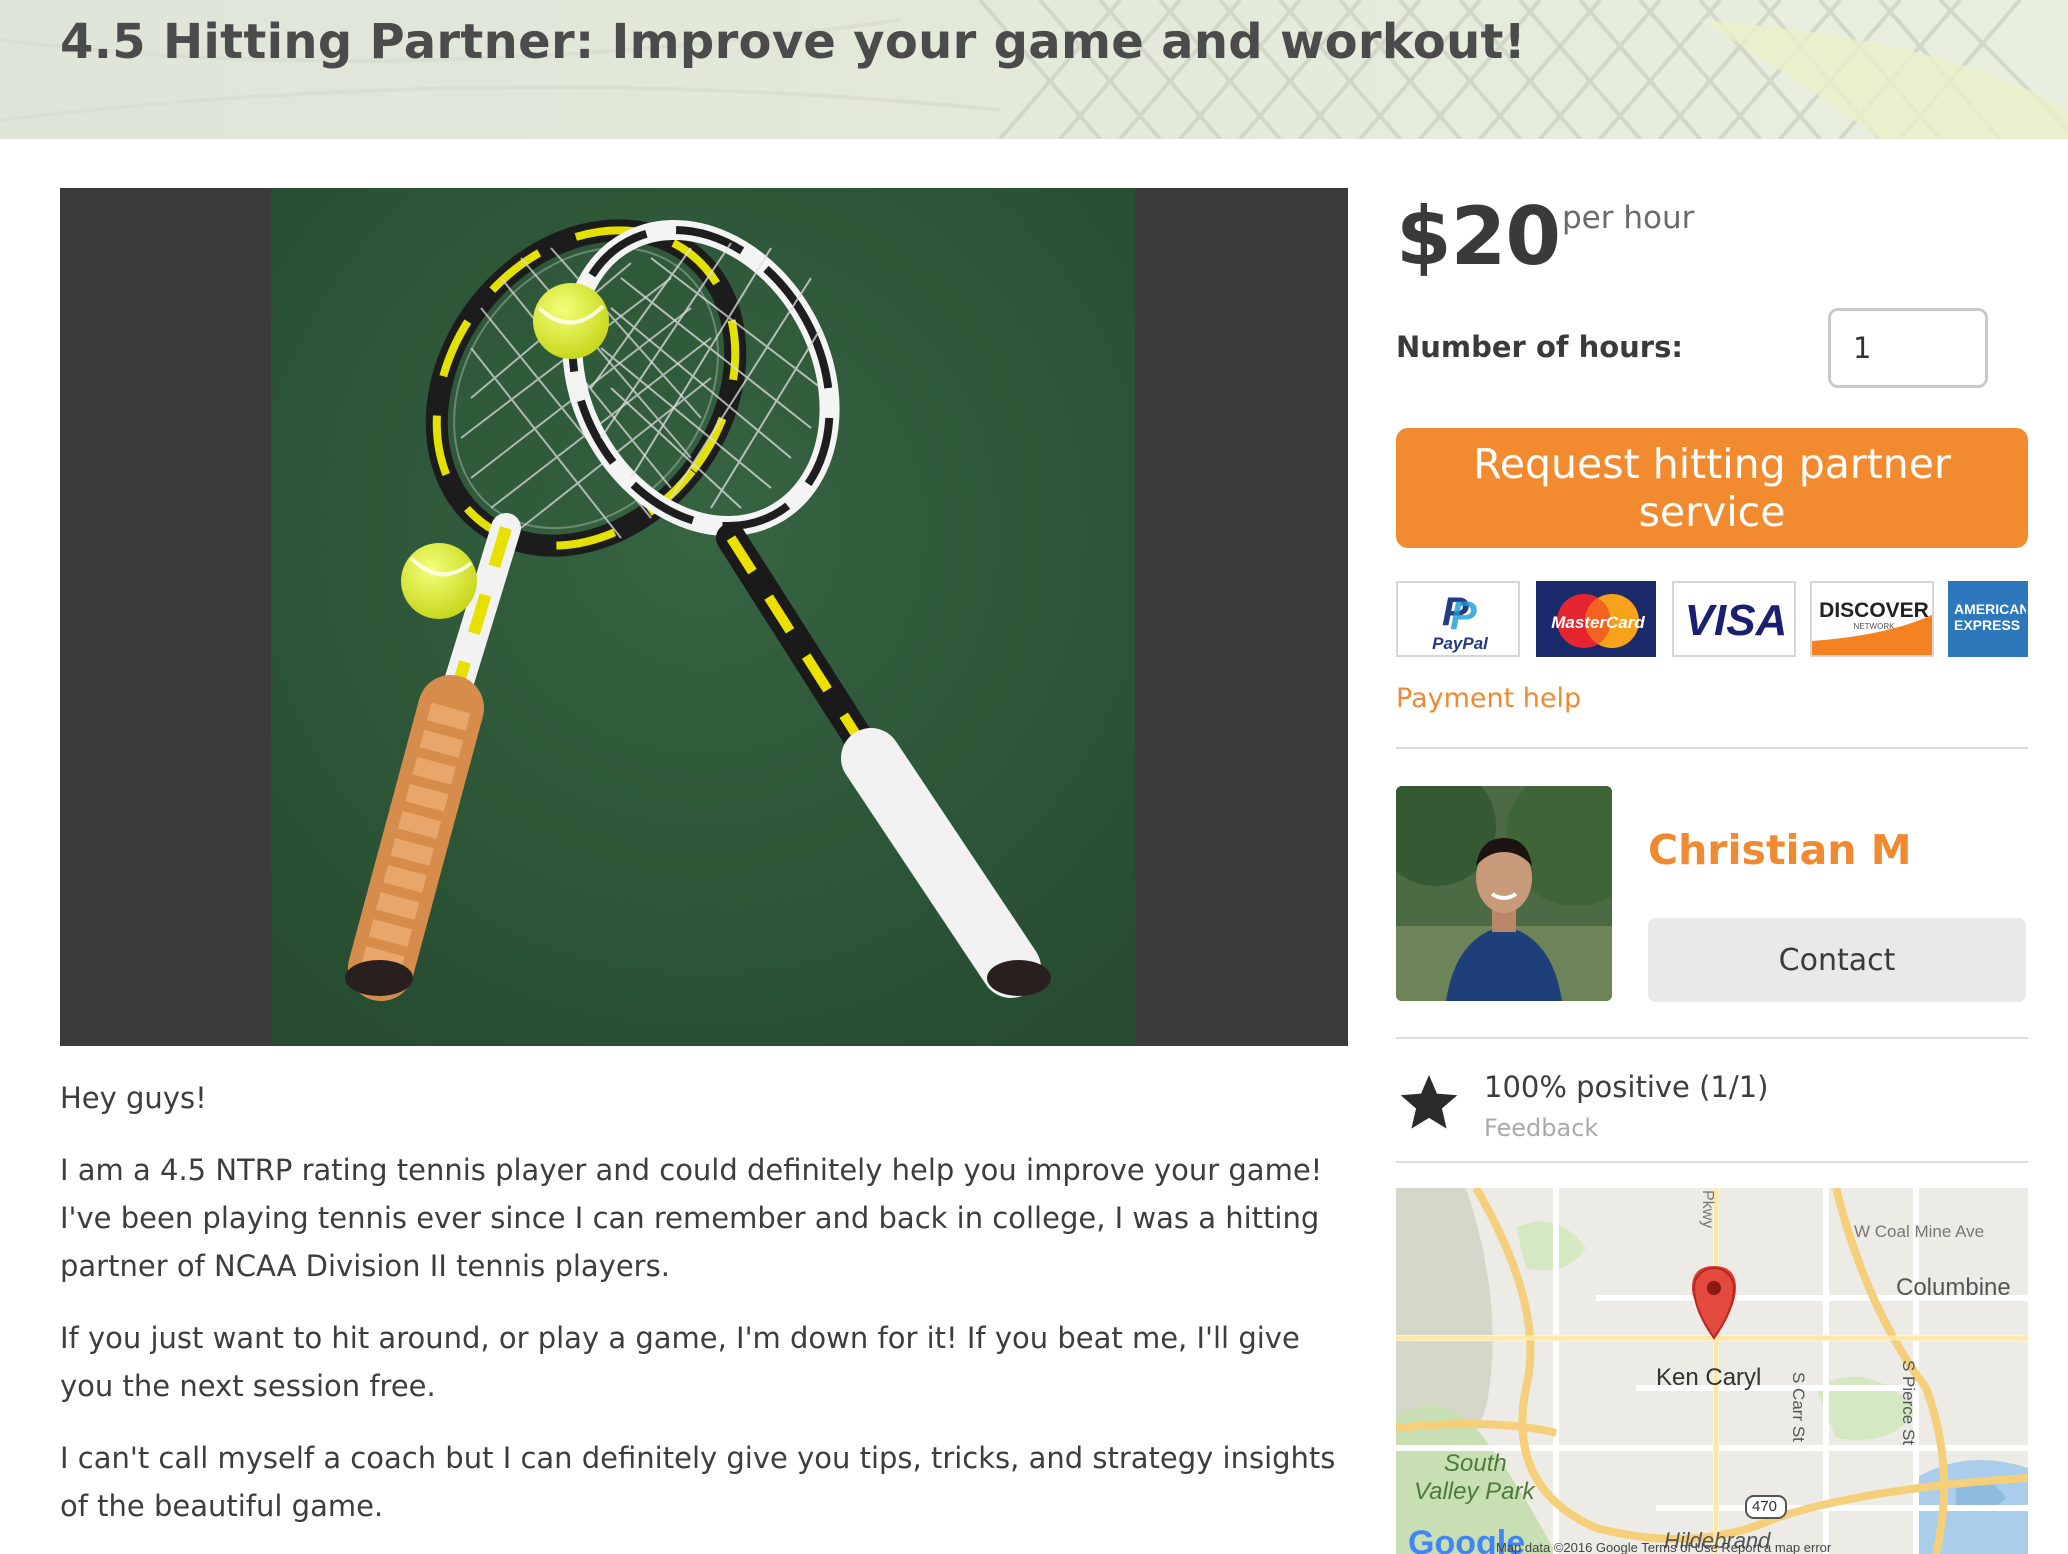  Describe the element at coordinates (1780, 850) in the screenshot. I see `provider-name: Christian M` at that location.